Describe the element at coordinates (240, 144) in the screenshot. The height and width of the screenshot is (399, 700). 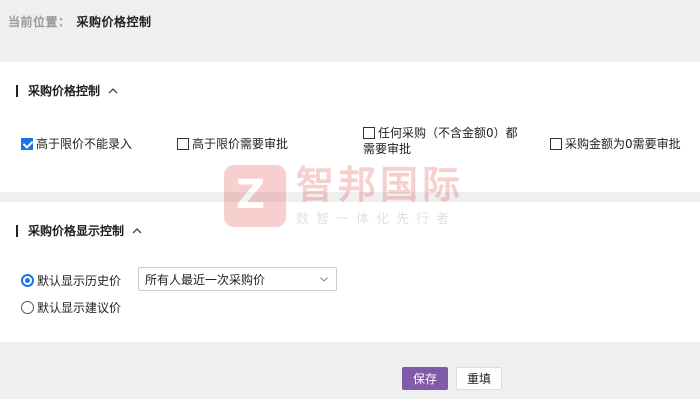
I see `option-label: 高于限价需要审批` at that location.